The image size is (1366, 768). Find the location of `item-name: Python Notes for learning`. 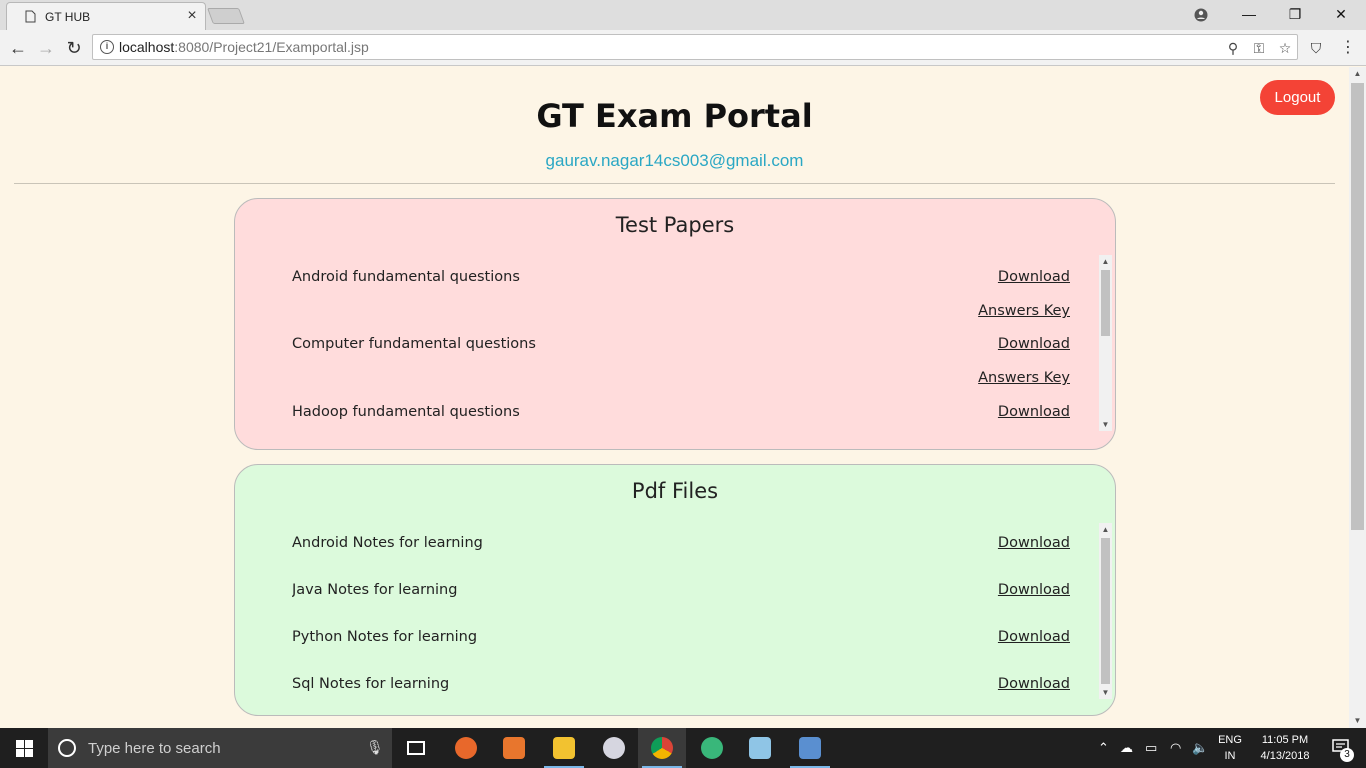

item-name: Python Notes for learning is located at coordinates (385, 637).